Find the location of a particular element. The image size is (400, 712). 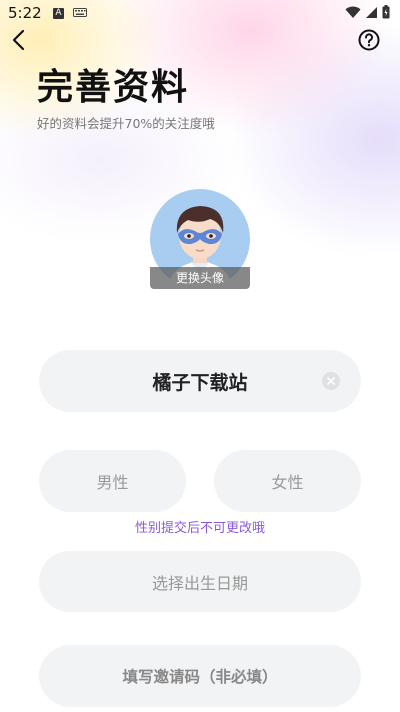

nickname-value: 橘子下载站 is located at coordinates (200, 382).